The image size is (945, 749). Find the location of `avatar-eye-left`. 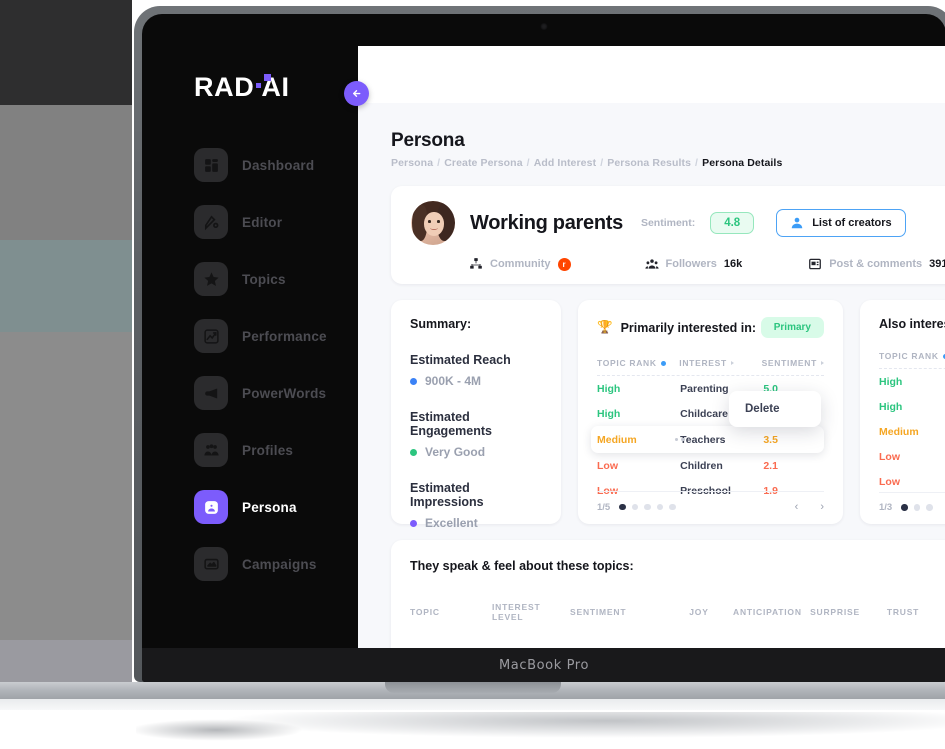

avatar-eye-left is located at coordinates (429, 221).